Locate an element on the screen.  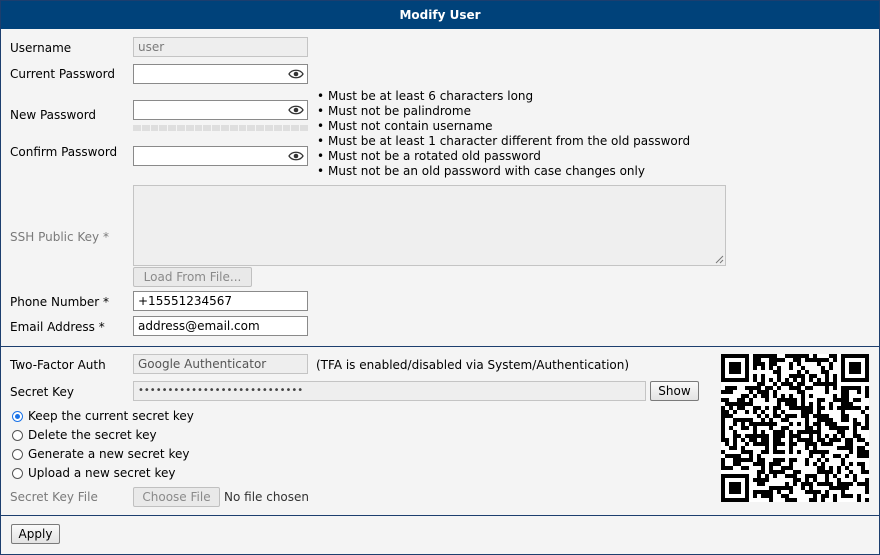
email-address-label: Email Address * is located at coordinates (57, 327).